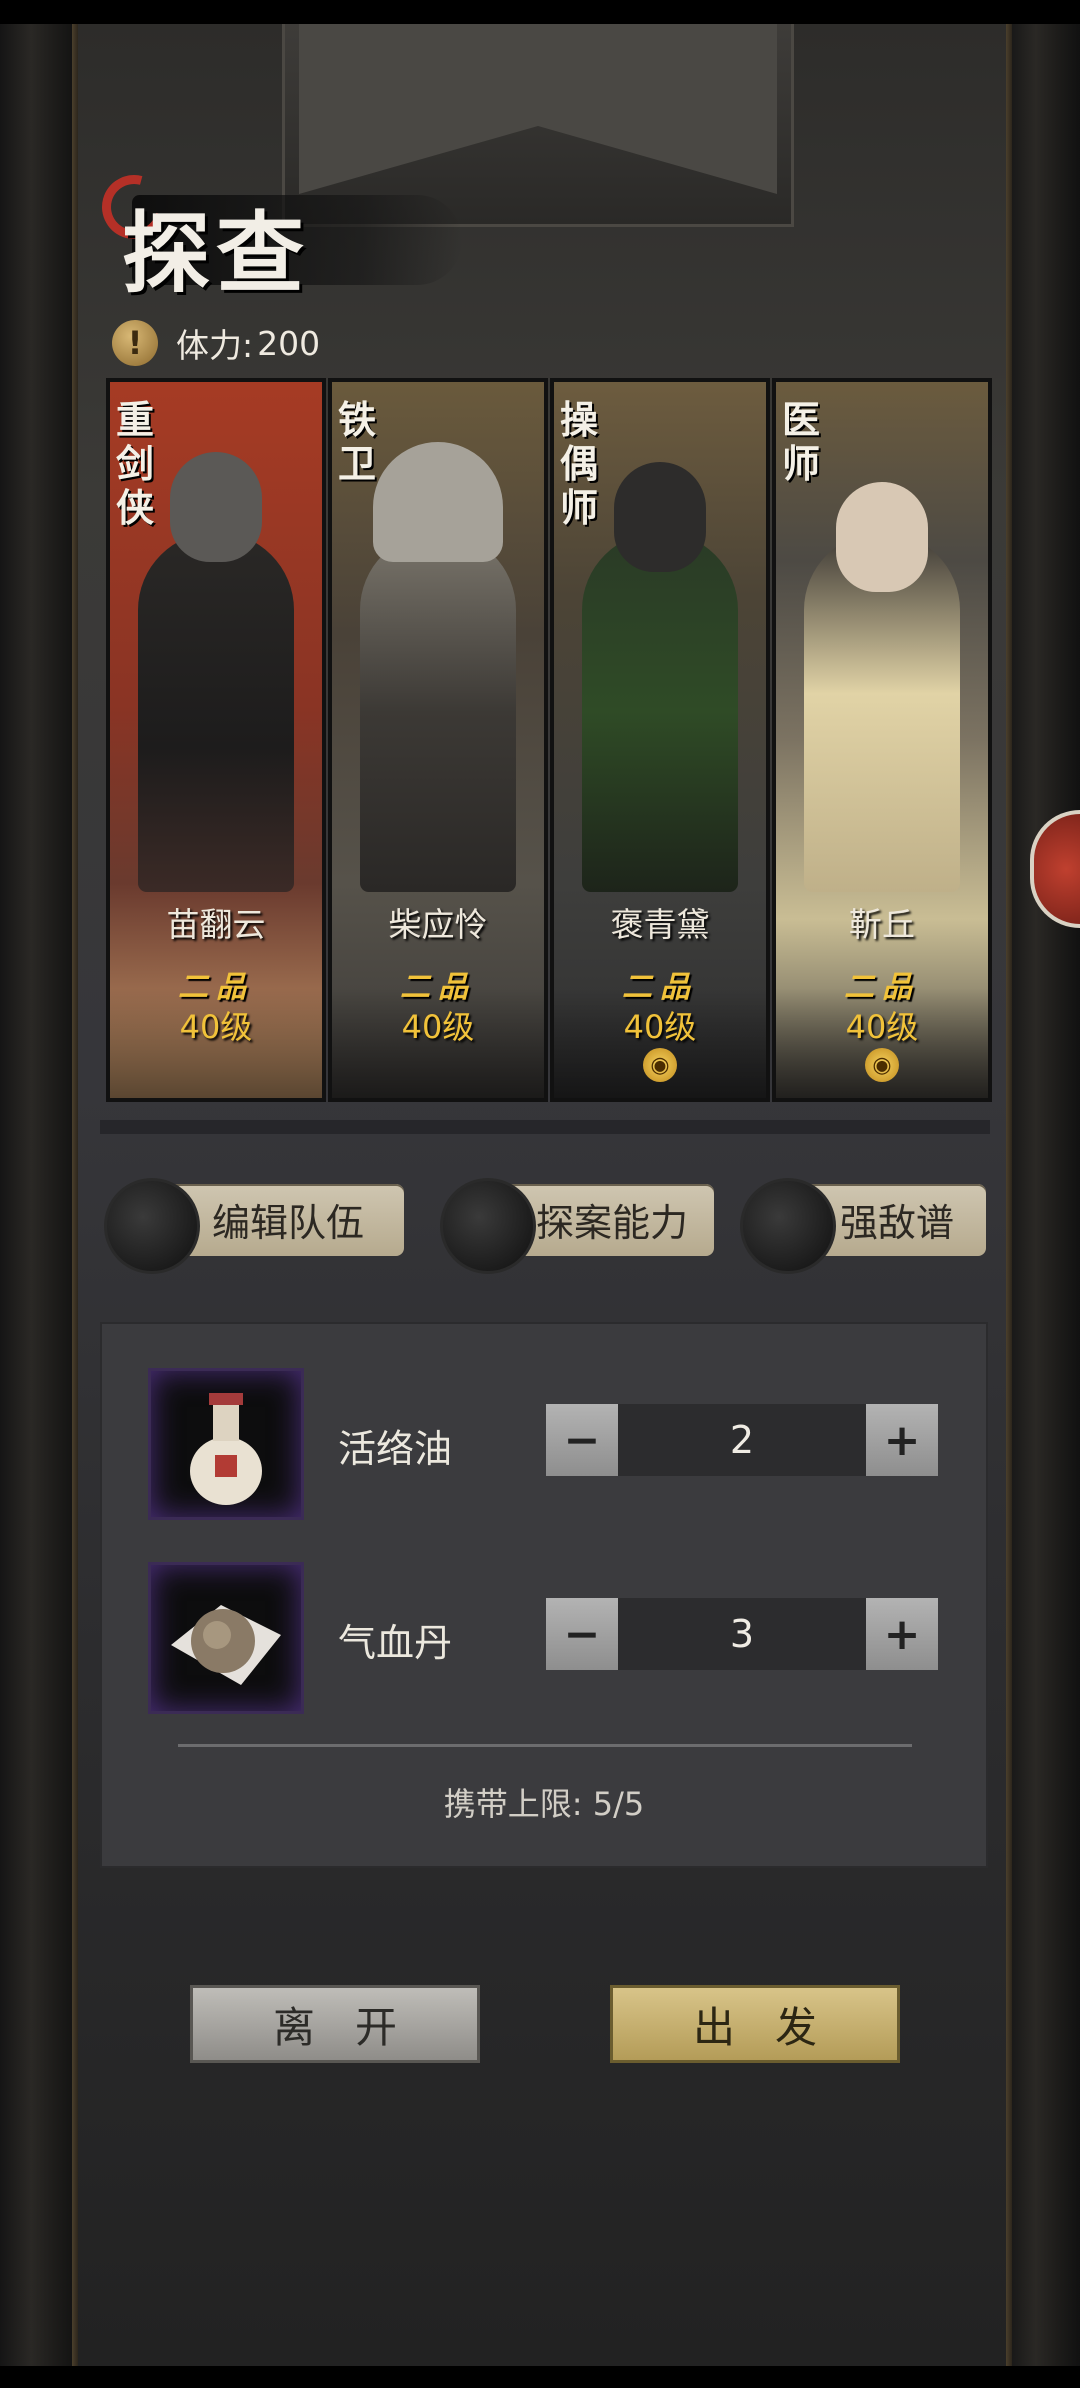 The width and height of the screenshot is (1080, 2388). Describe the element at coordinates (216, 924) in the screenshot. I see `hero-name: 苗翻云` at that location.